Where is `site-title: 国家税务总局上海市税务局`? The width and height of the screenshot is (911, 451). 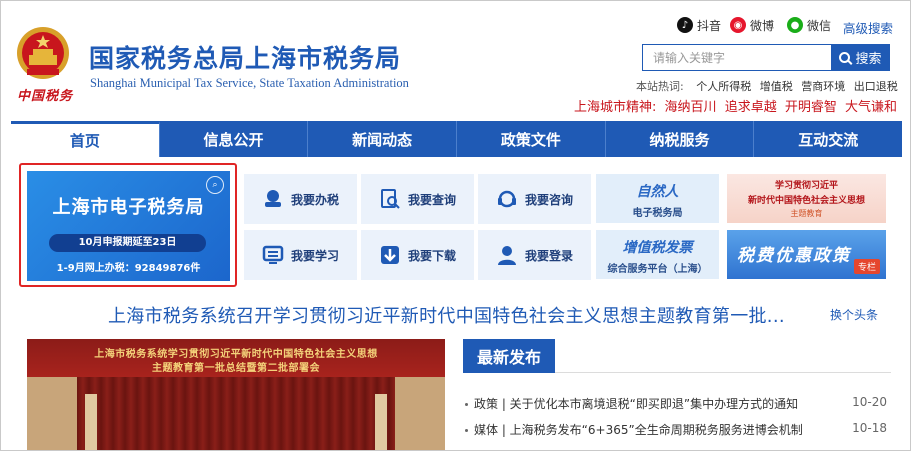 site-title: 国家税务总局上海市税务局 is located at coordinates (245, 57).